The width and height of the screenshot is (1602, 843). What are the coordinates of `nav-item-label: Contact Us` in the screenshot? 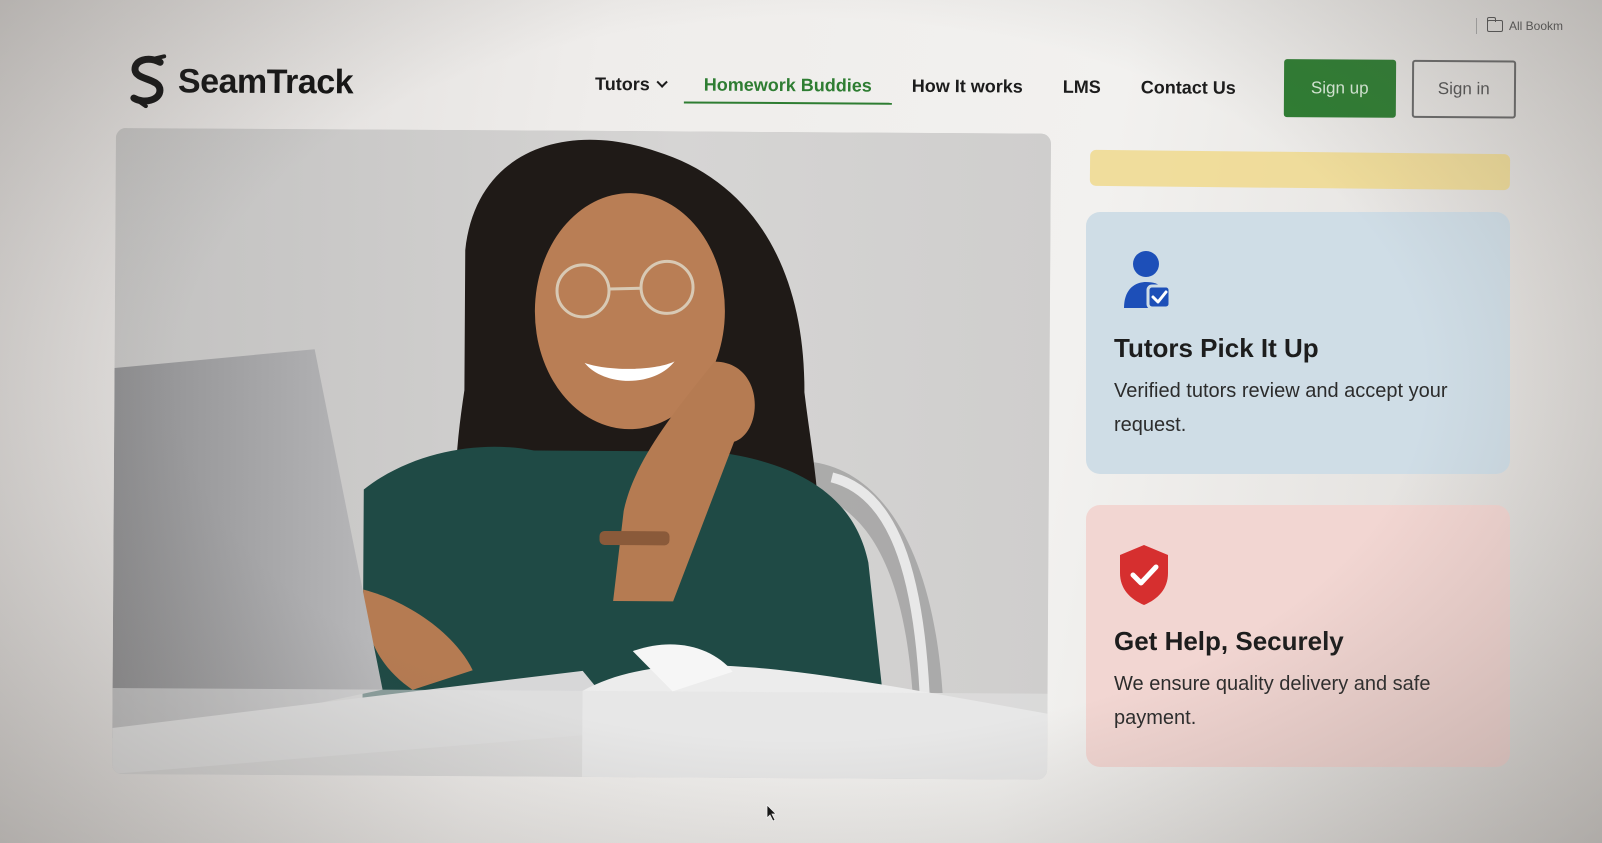 It's located at (1188, 87).